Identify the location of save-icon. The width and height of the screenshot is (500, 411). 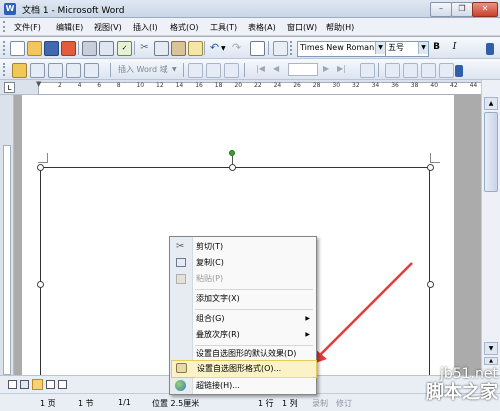
(51, 48).